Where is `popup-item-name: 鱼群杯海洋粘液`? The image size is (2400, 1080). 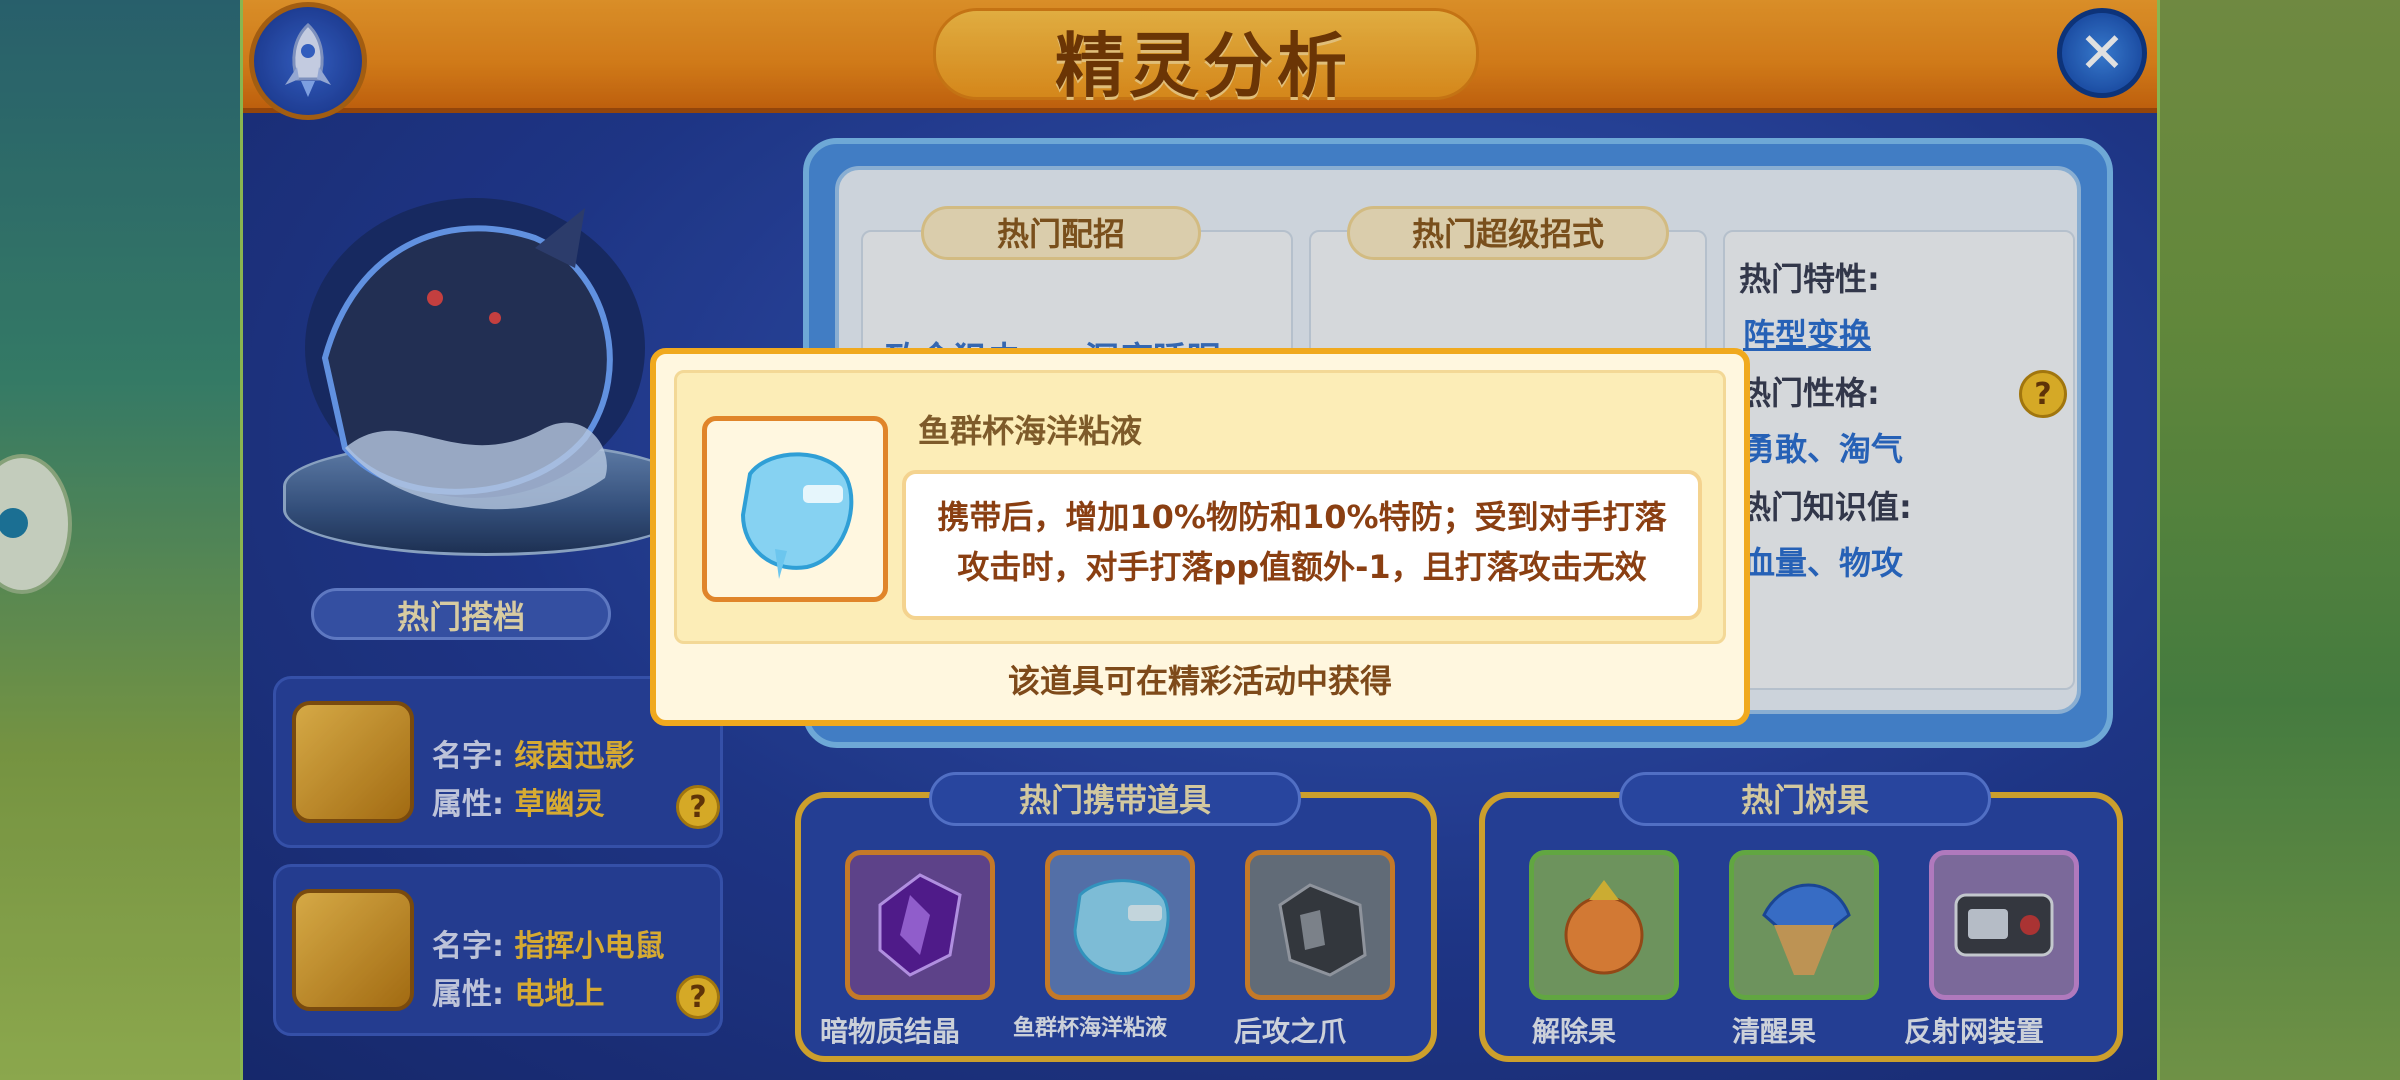
popup-item-name: 鱼群杯海洋粘液 is located at coordinates (1030, 431).